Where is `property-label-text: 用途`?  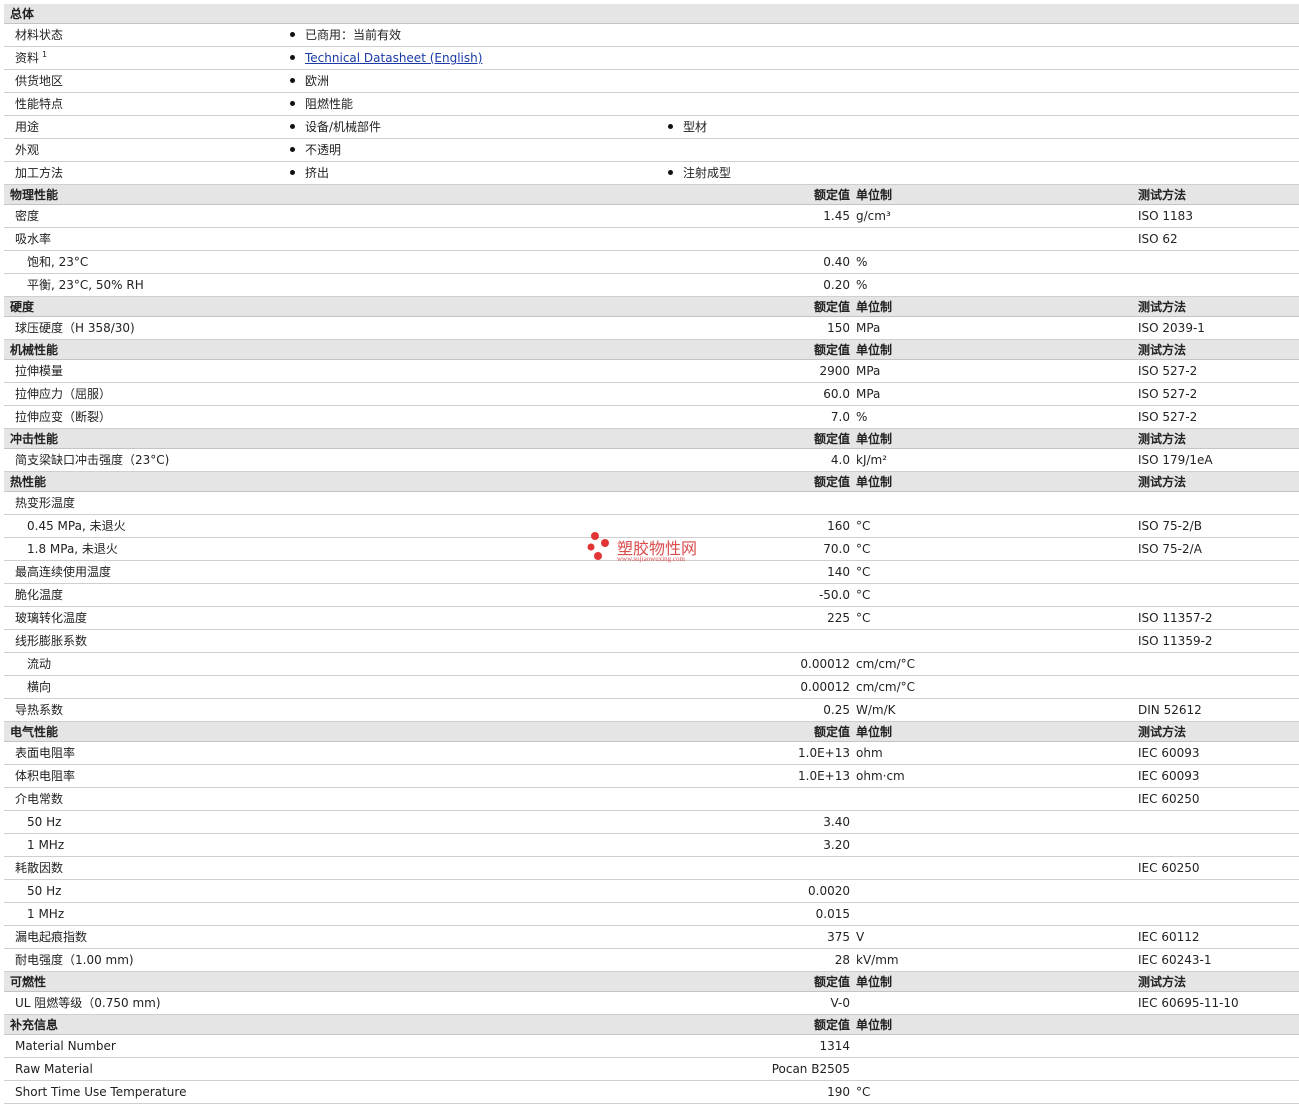
property-label-text: 用途 is located at coordinates (27, 127).